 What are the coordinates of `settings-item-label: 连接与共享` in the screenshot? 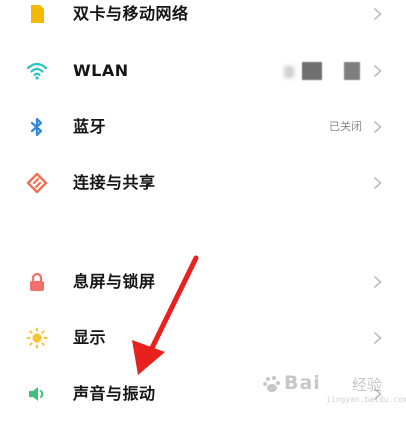 It's located at (114, 182).